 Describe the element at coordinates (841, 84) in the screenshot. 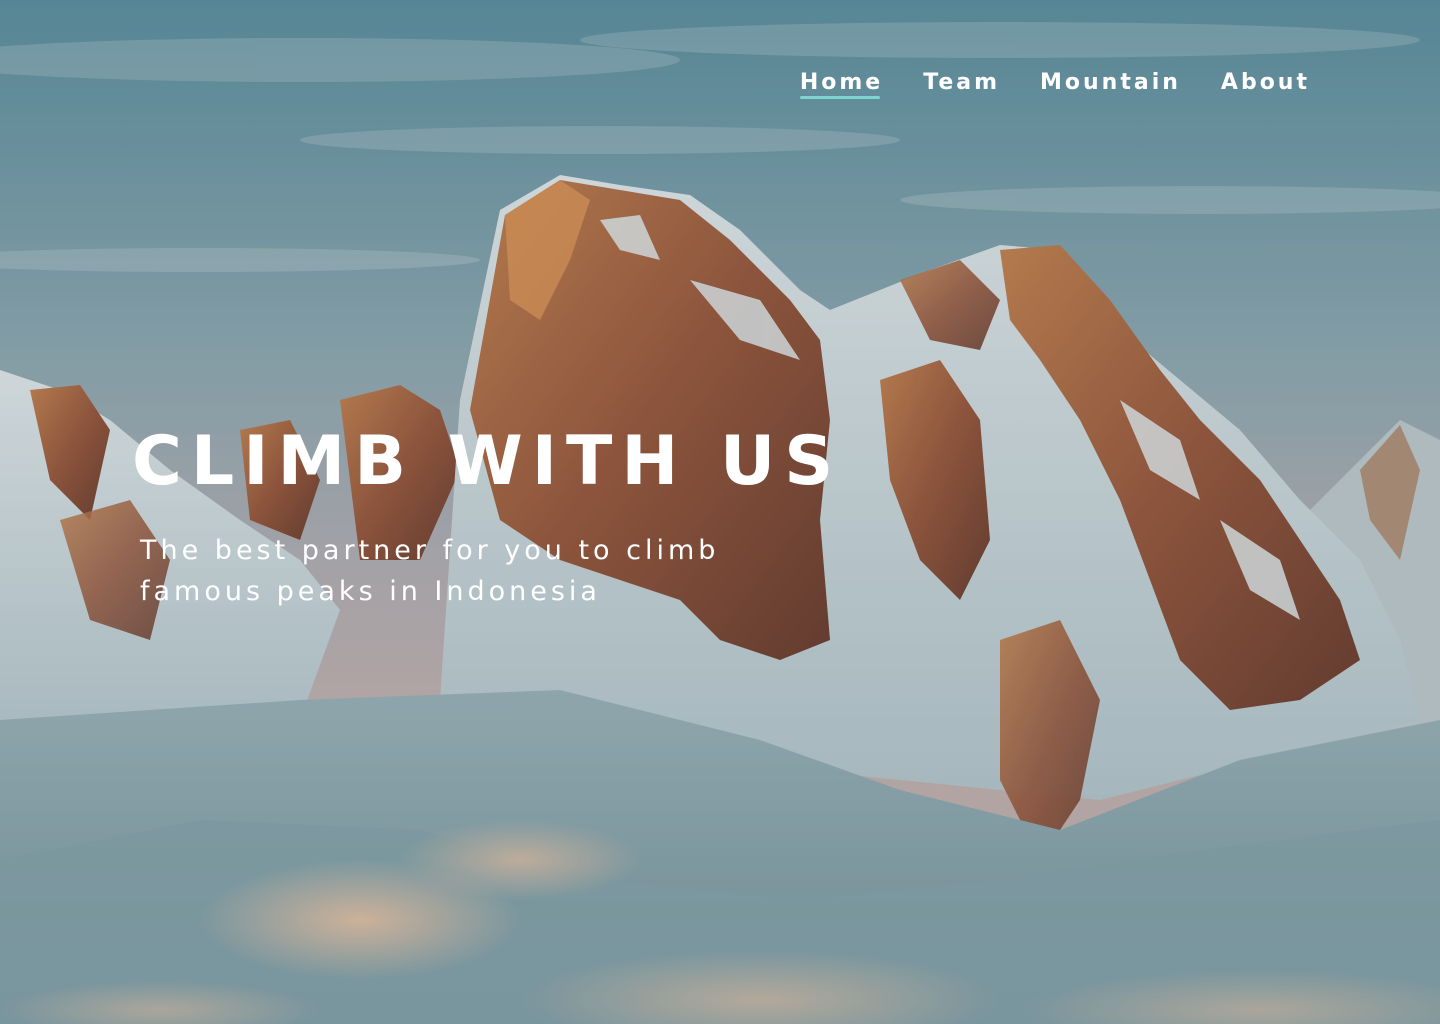

I see `nav-link-home: Home` at that location.